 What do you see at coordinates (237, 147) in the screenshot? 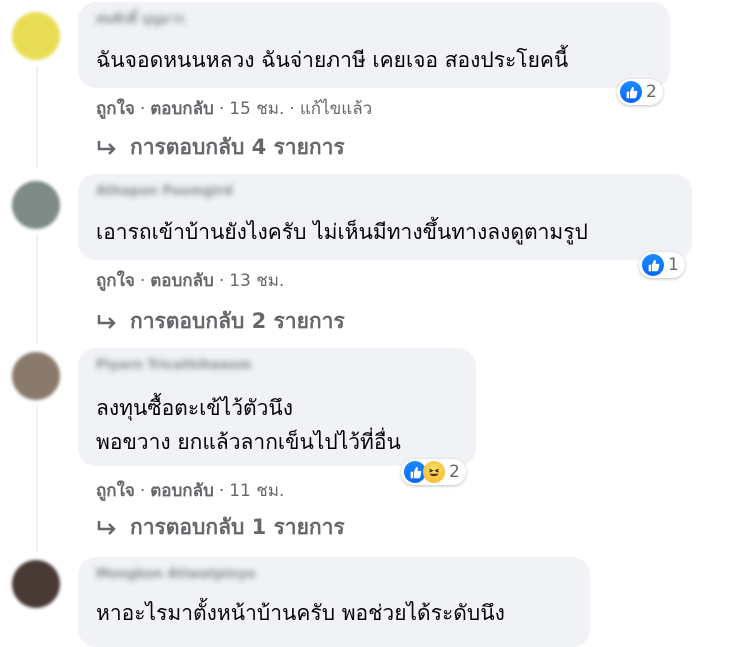
I see `view-replies-label: การตอบกลับ 4 รายการ` at bounding box center [237, 147].